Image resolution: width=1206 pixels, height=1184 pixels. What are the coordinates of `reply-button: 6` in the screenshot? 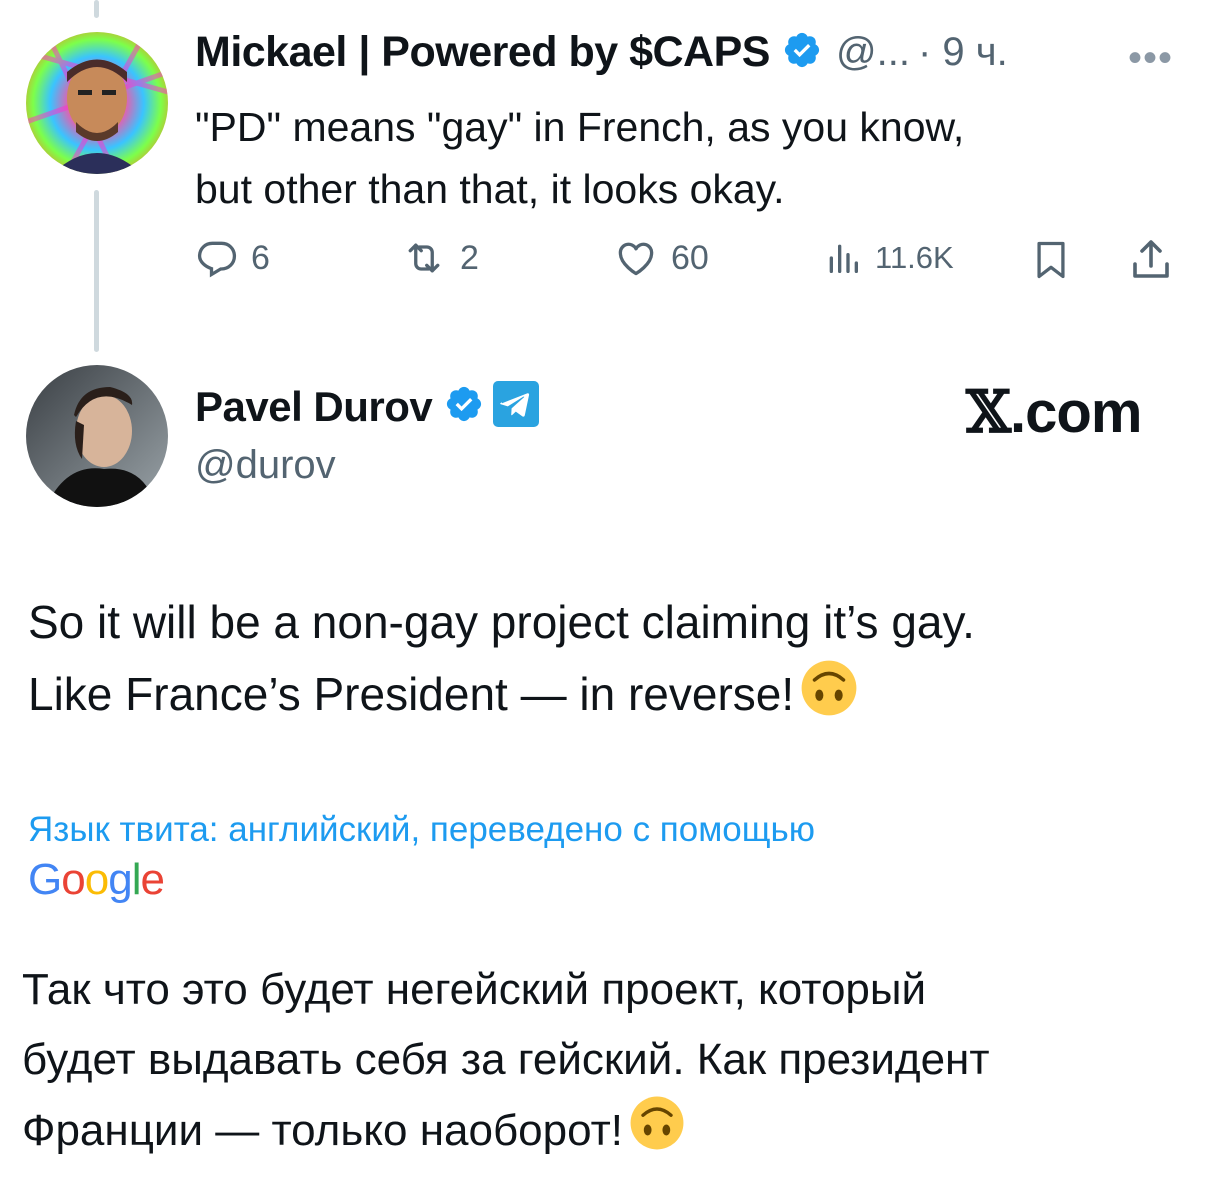 It's located at (232, 258).